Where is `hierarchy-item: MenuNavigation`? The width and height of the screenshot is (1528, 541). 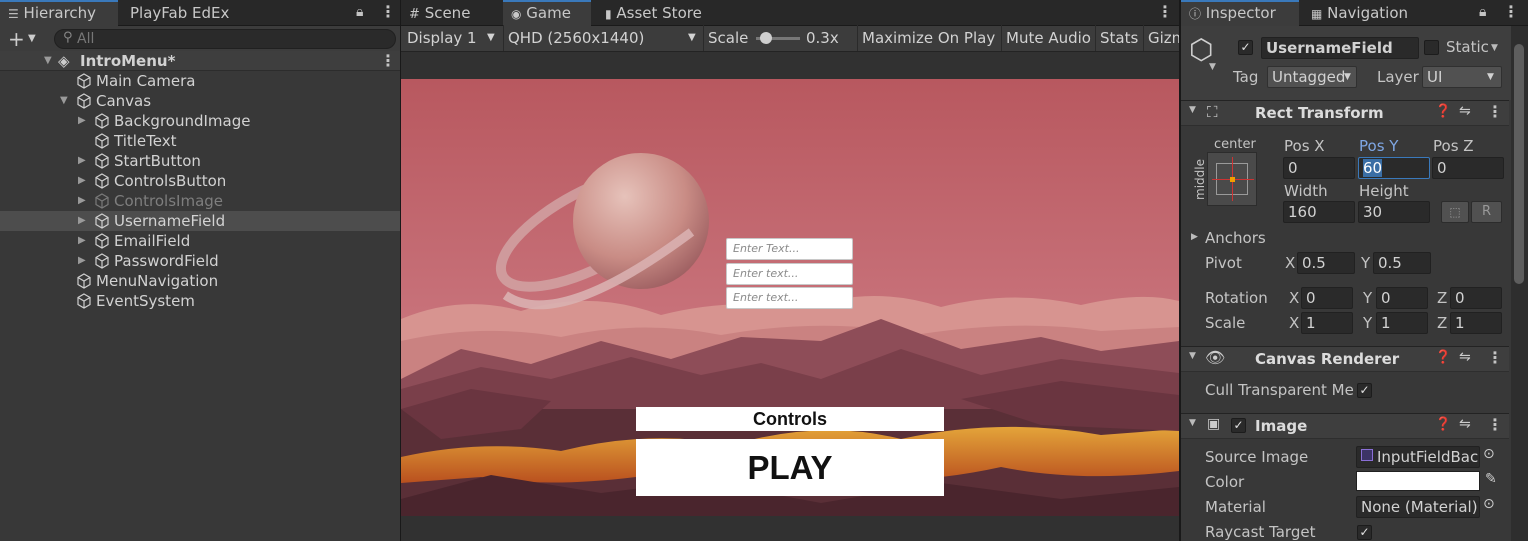
hierarchy-item: MenuNavigation is located at coordinates (200, 281).